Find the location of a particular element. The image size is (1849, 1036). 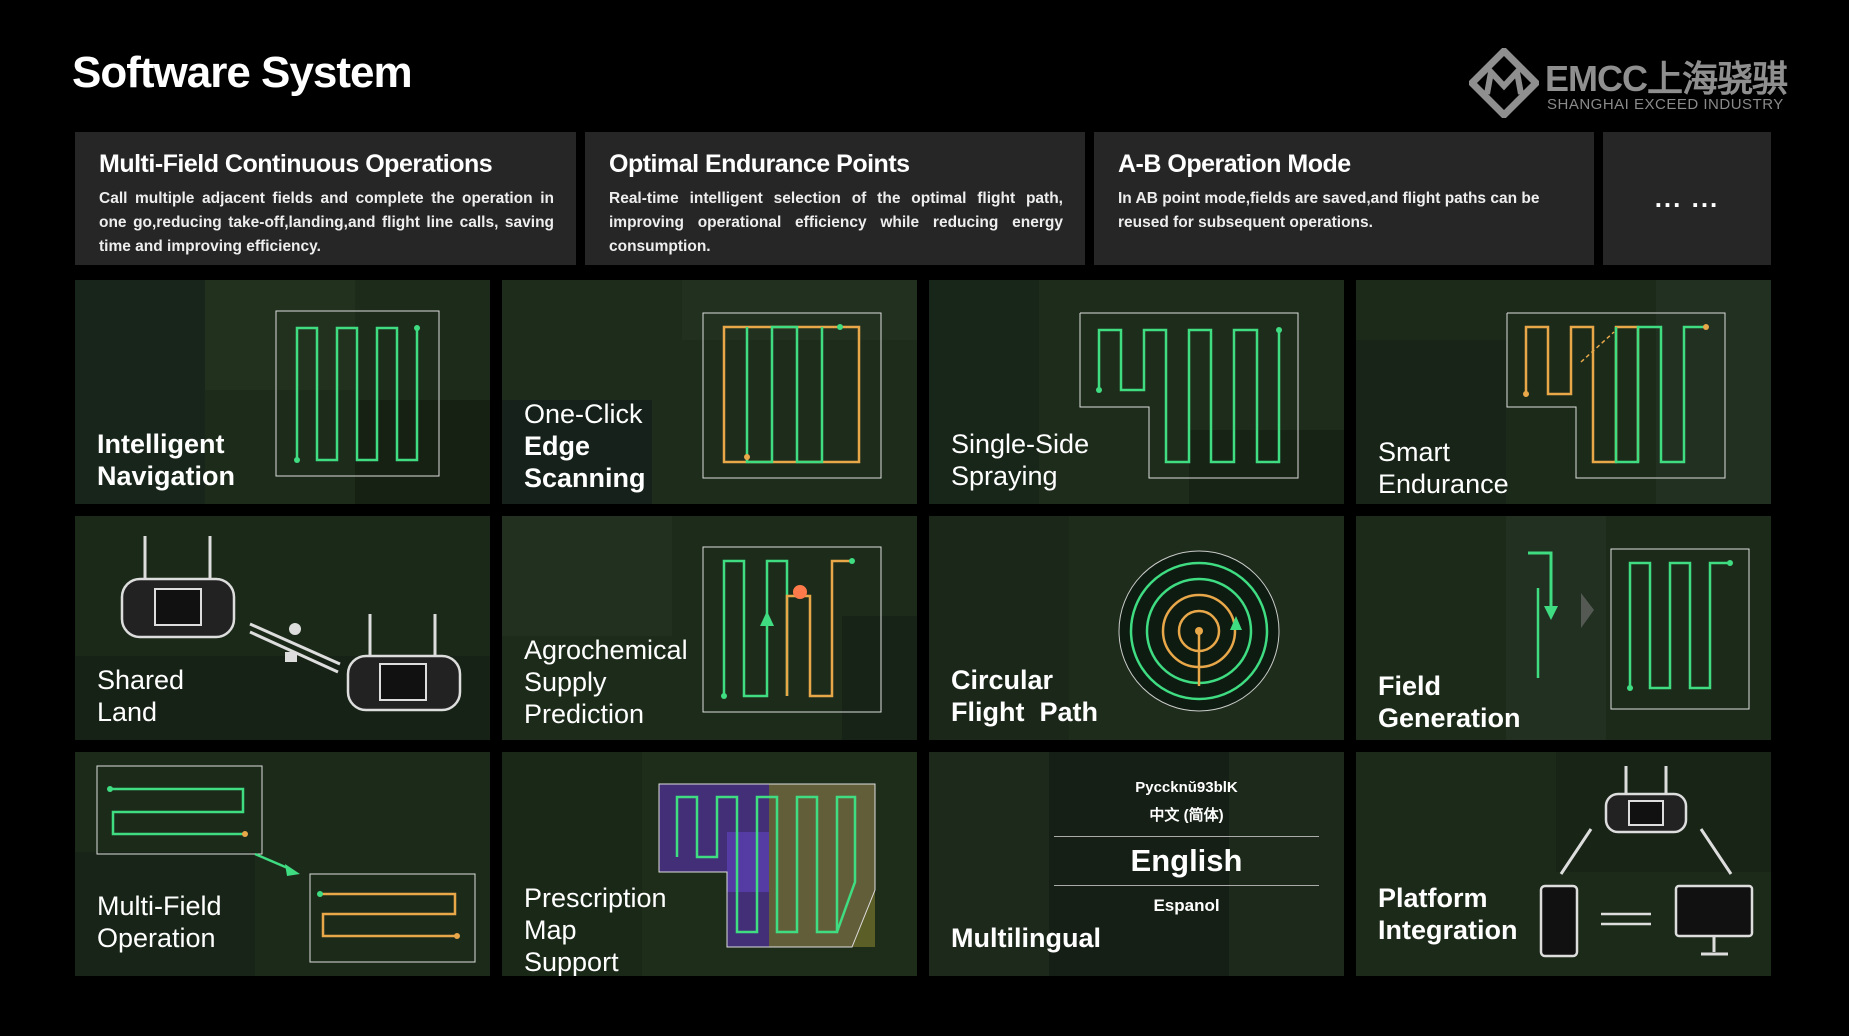

tile-multi-field-operation: Multi-Field Operation is located at coordinates (282, 864).